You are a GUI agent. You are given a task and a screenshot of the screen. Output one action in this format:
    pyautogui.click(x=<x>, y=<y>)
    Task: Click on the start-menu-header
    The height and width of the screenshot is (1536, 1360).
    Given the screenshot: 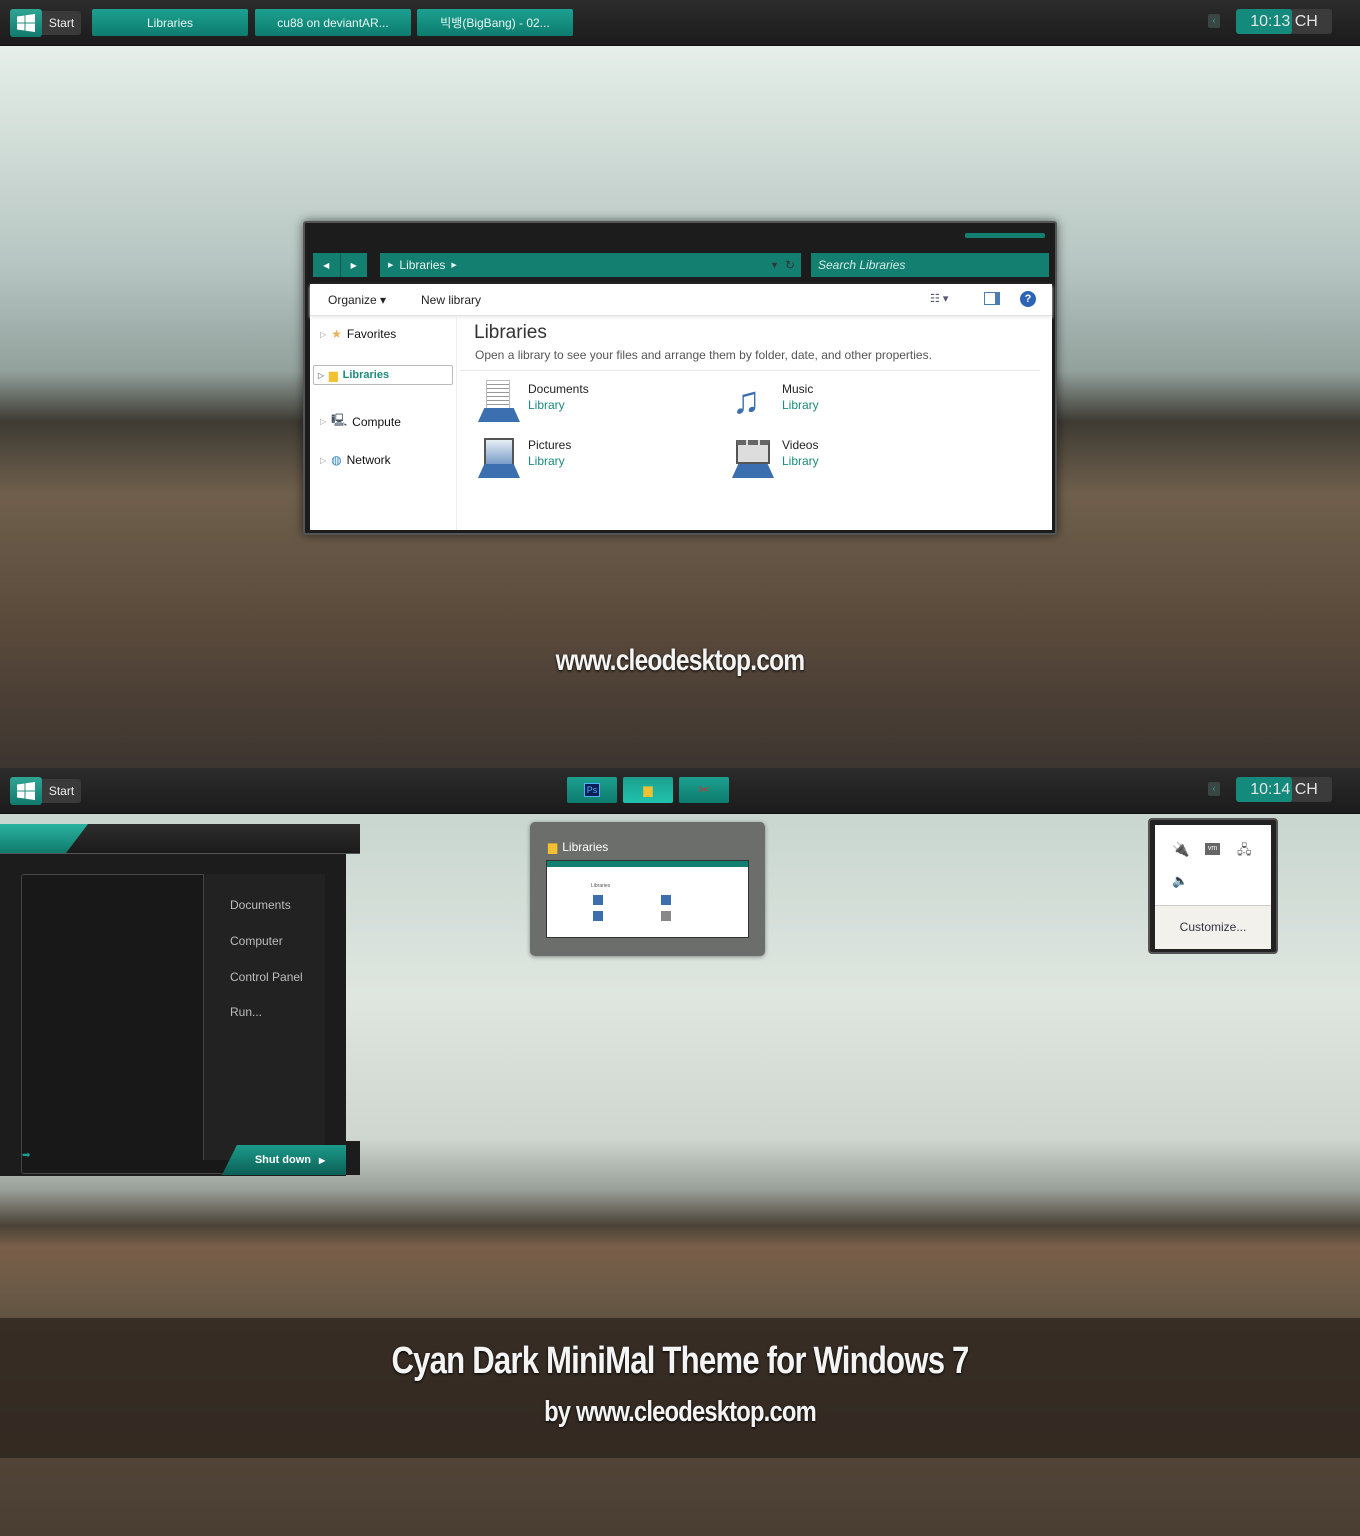 What is the action you would take?
    pyautogui.click(x=180, y=839)
    